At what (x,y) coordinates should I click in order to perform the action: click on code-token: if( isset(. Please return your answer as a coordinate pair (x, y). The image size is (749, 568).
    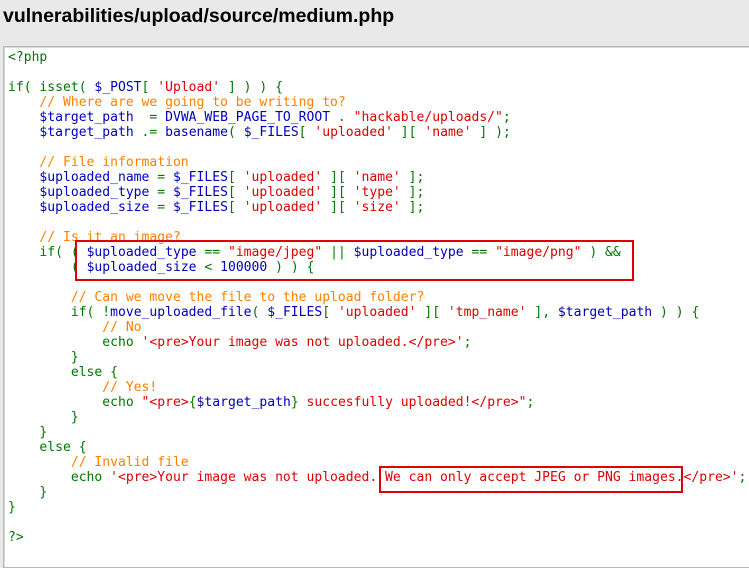
    Looking at the image, I should click on (51, 87).